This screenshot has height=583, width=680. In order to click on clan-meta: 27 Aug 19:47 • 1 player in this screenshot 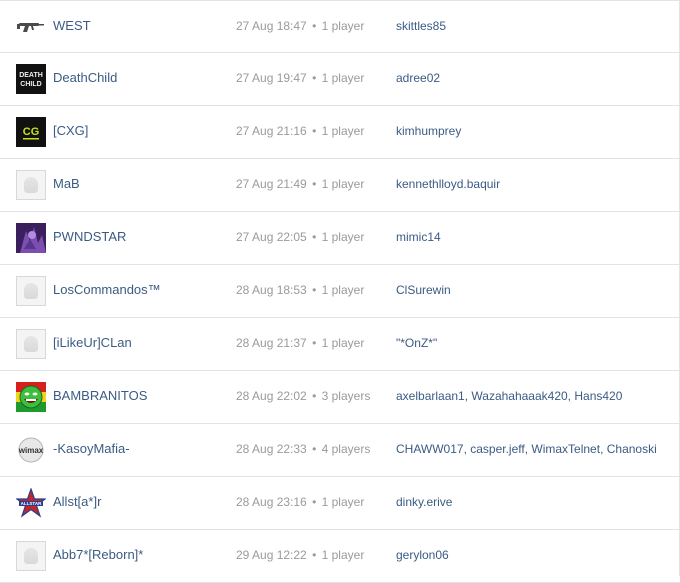, I will do `click(300, 78)`.